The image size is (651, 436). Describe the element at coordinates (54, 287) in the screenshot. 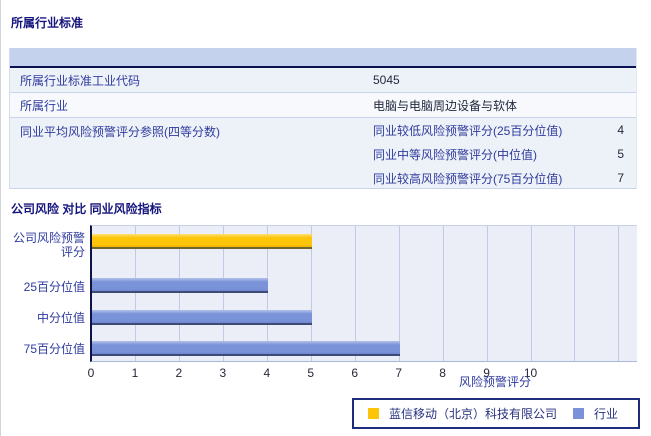

I see `y-axis-label-p25: 25百分位值` at that location.